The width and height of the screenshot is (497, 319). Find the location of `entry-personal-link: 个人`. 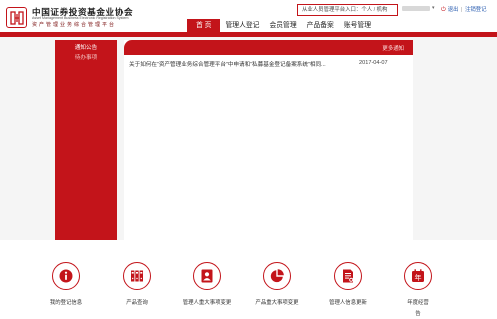

entry-personal-link: 个人 is located at coordinates (366, 10).